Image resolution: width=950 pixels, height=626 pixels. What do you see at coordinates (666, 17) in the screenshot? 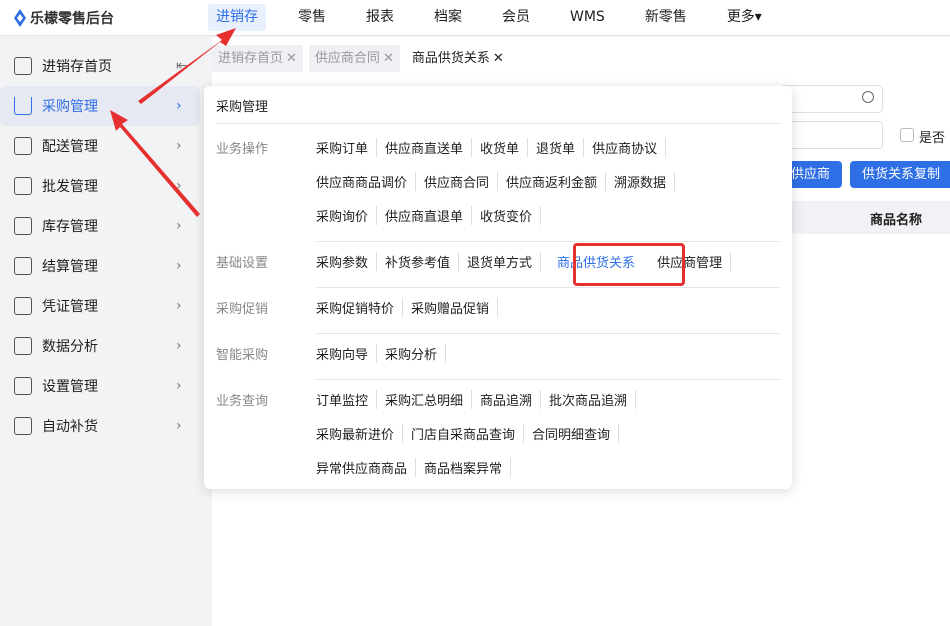
I see `nav-item-6: 新零售` at bounding box center [666, 17].